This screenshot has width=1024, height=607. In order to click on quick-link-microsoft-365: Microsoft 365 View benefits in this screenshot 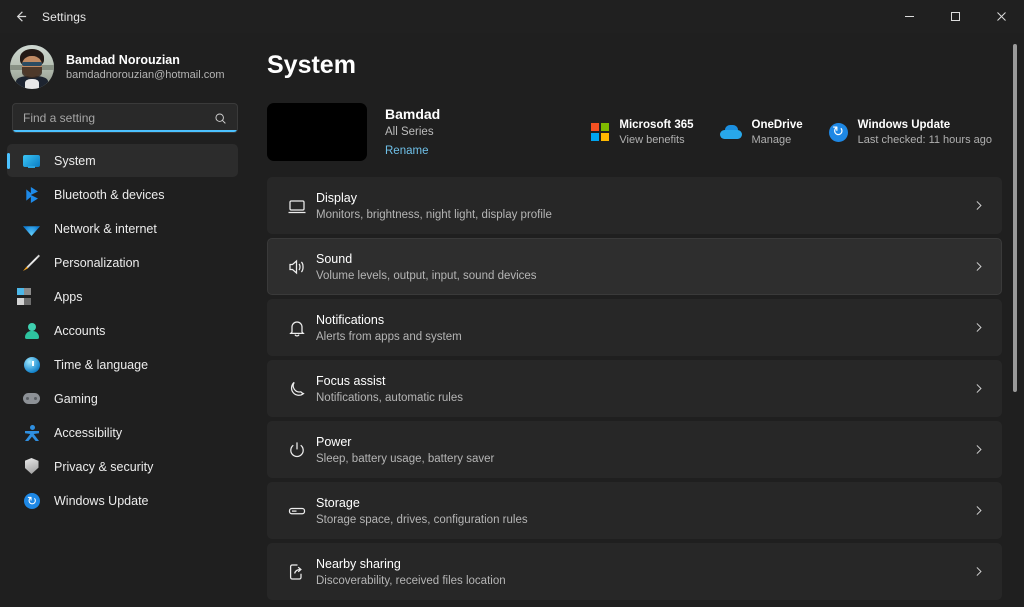, I will do `click(642, 132)`.